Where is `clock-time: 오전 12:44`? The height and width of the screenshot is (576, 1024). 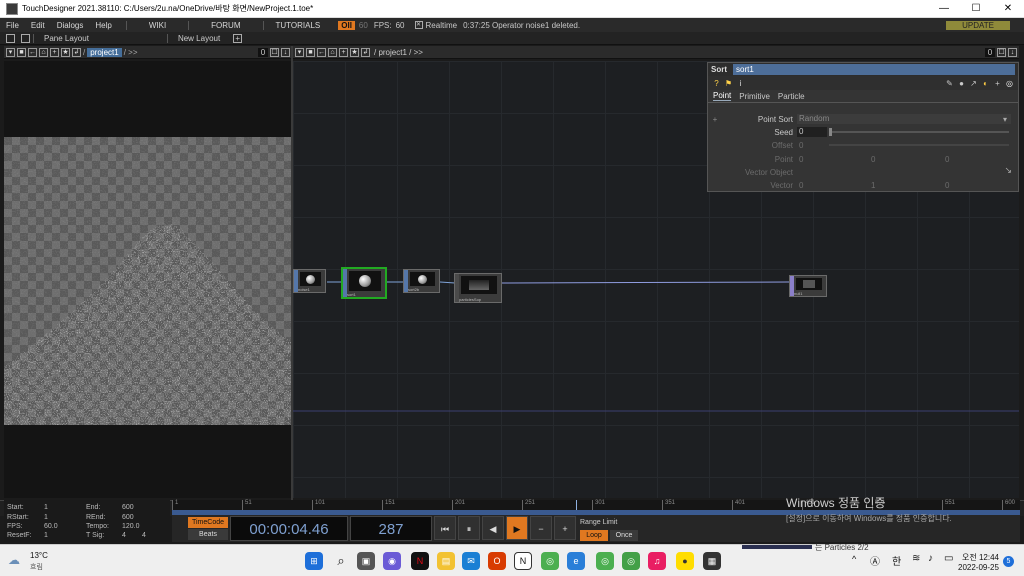
clock-time: 오전 12:44 is located at coordinates (980, 557).